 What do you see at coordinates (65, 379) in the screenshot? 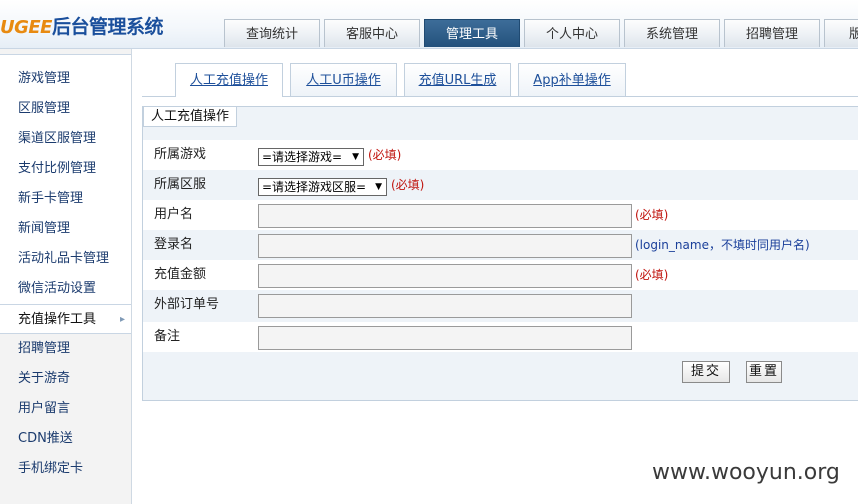
I see `sidebar-item-about: 关于游奇` at bounding box center [65, 379].